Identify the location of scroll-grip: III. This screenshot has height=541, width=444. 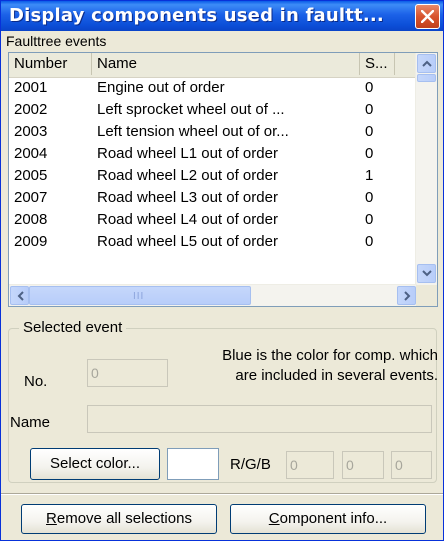
(139, 296).